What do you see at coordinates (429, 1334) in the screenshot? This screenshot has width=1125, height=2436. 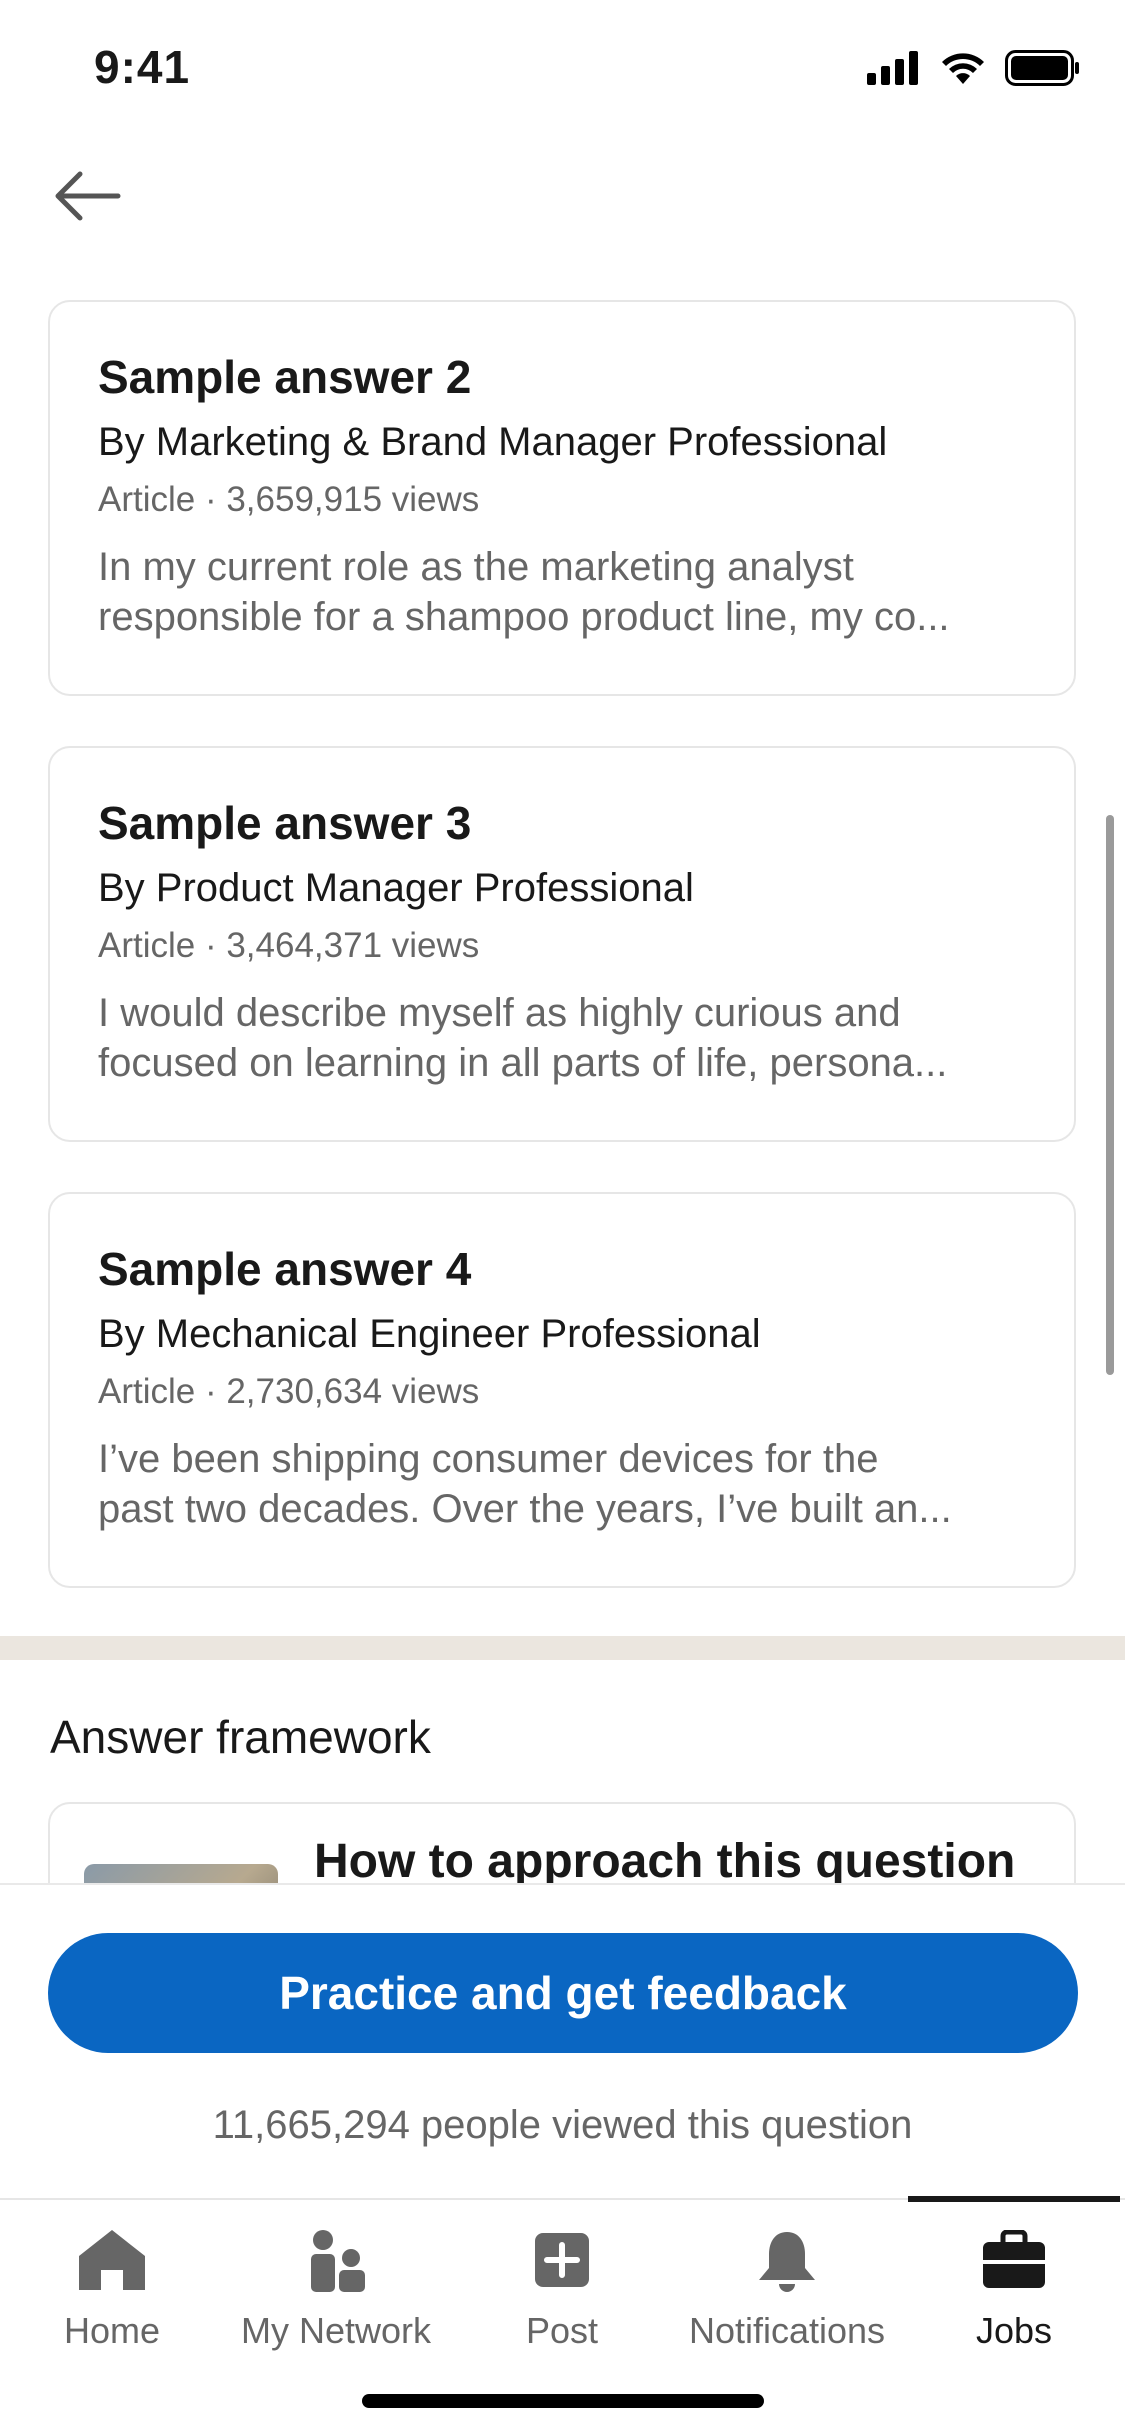 I see `card-author: By Mechanical Engineer Professional` at bounding box center [429, 1334].